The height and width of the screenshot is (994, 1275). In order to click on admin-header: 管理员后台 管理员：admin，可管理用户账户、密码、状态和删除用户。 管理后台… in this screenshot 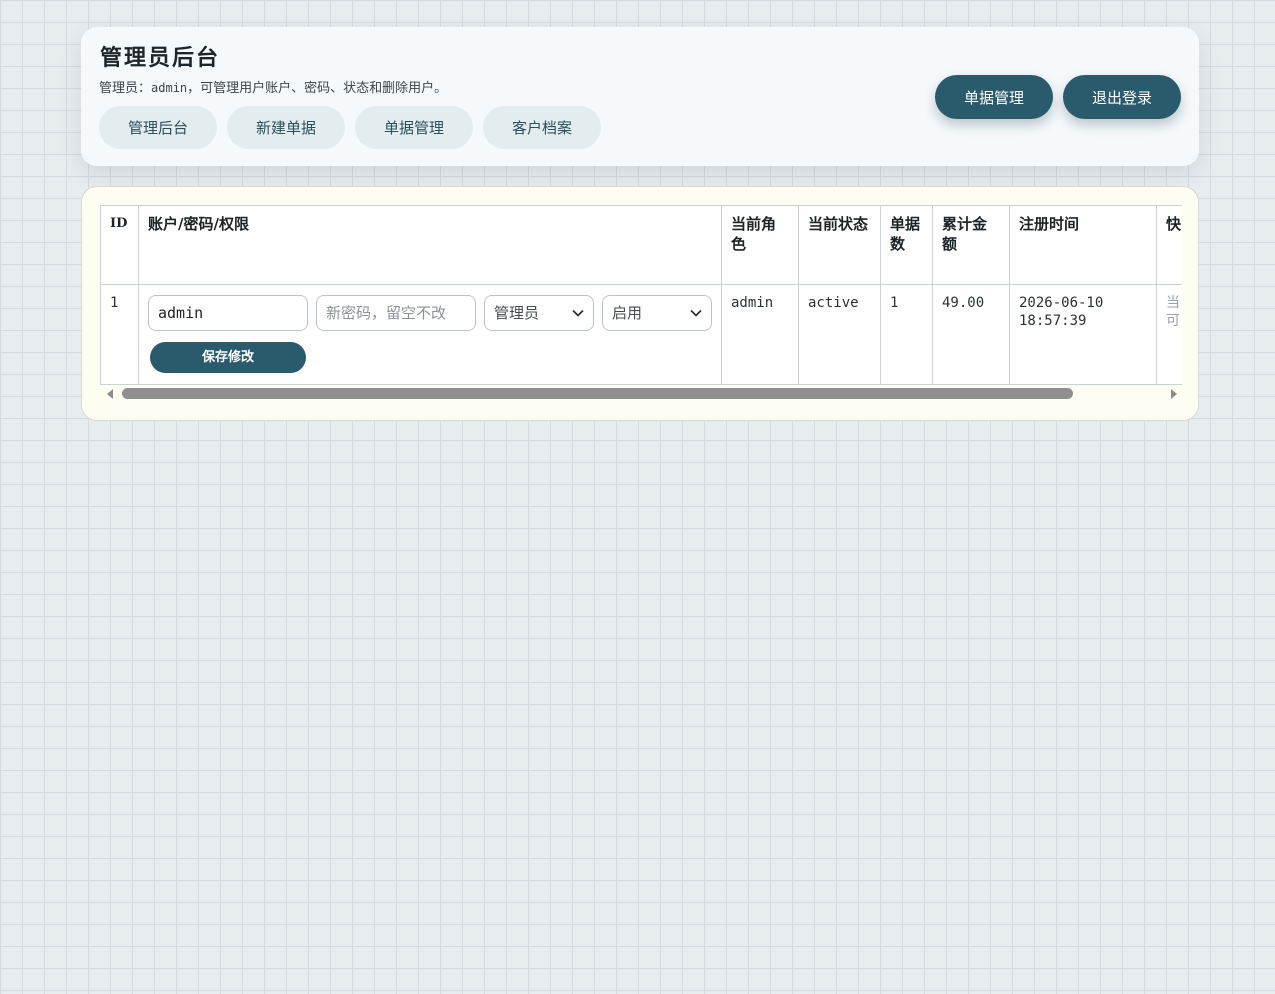, I will do `click(640, 96)`.